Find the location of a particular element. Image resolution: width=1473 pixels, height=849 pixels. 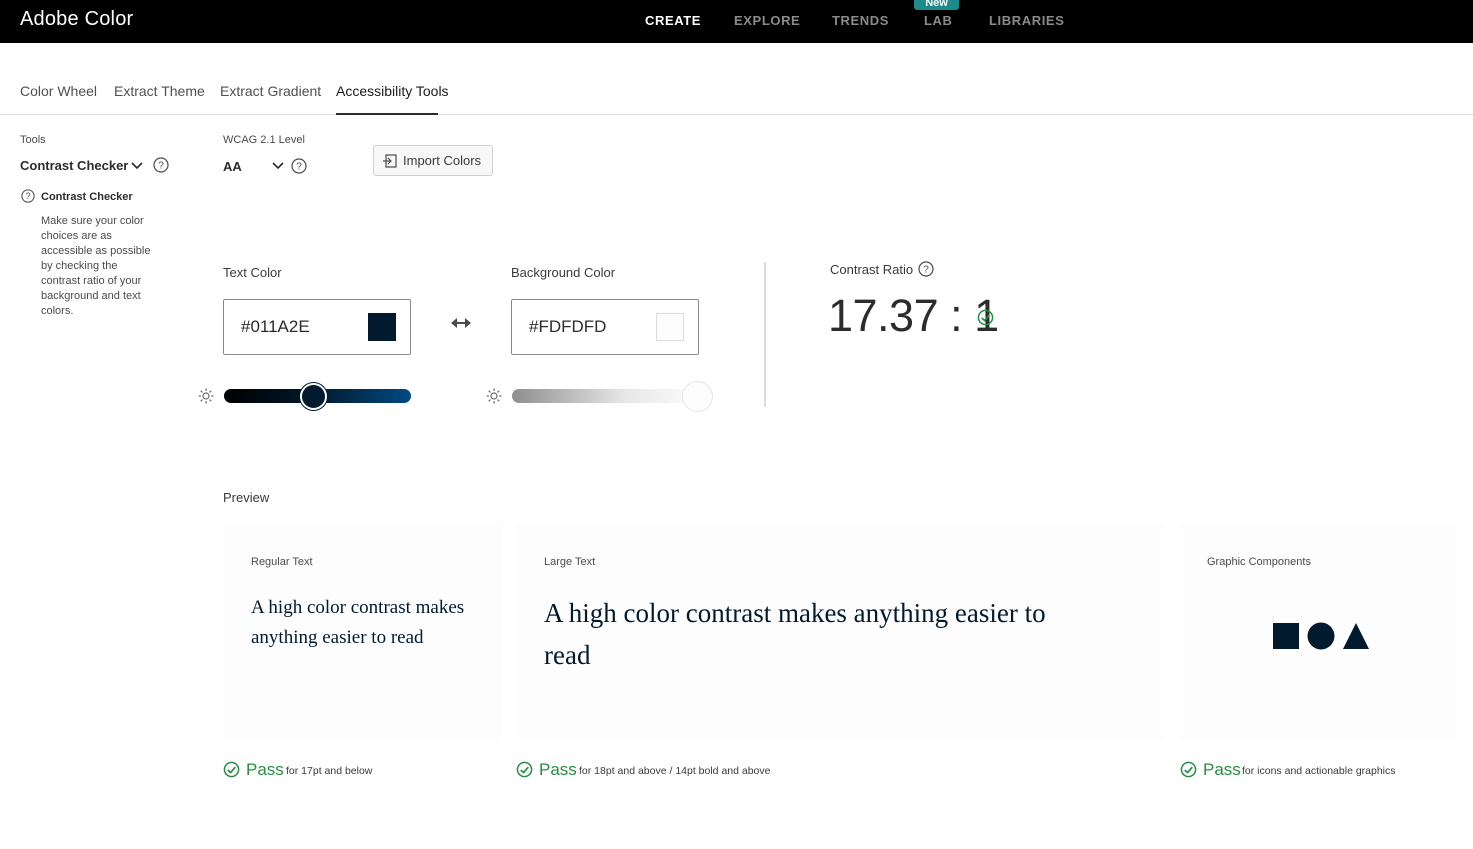

swap-colors-icon is located at coordinates (461, 323).